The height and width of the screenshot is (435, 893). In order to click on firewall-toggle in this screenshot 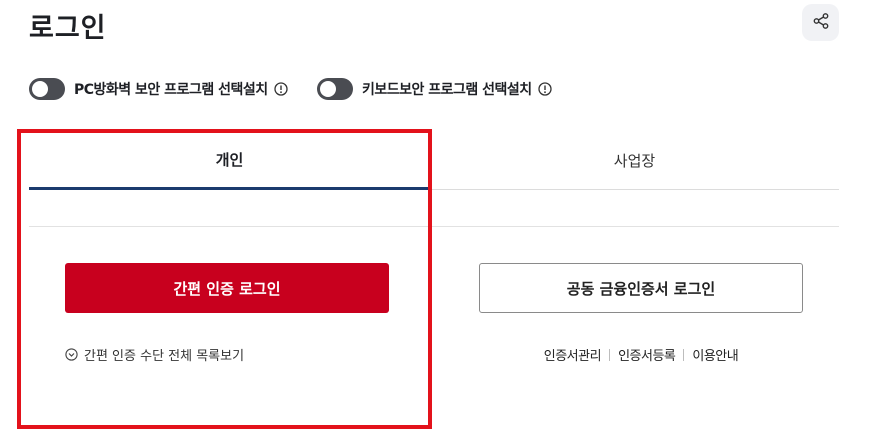, I will do `click(47, 89)`.